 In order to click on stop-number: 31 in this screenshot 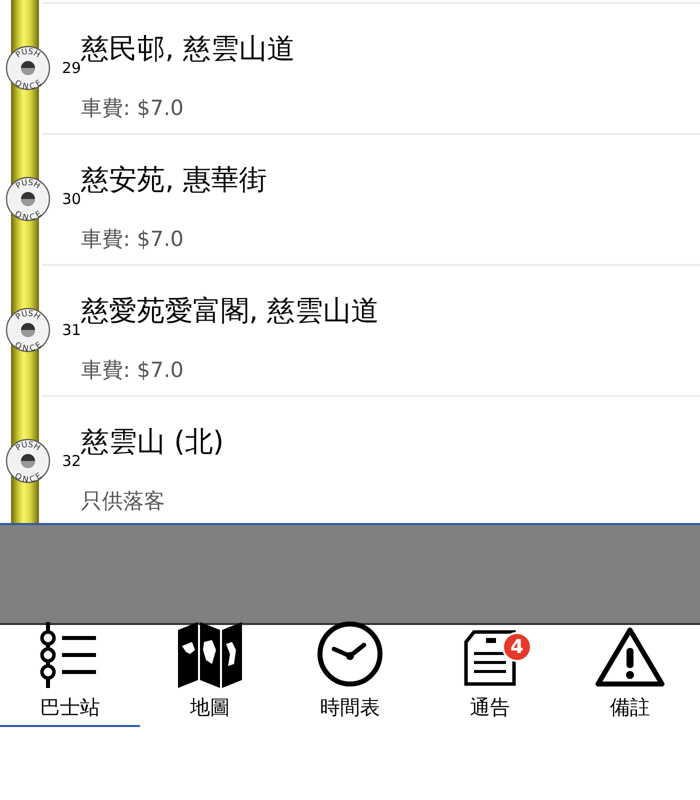, I will do `click(72, 330)`.